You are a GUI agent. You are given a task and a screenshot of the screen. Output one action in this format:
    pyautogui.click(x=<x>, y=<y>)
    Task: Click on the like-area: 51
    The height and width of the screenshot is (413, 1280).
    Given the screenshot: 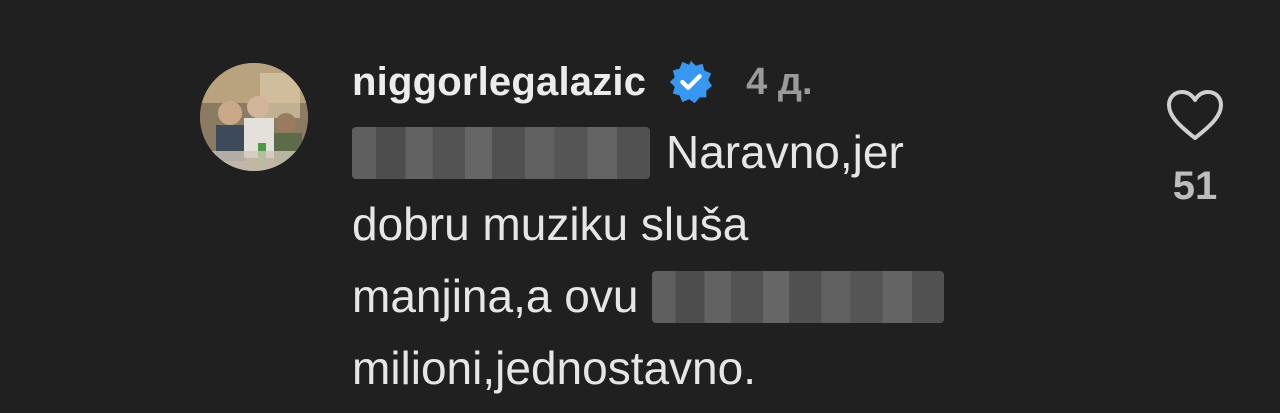 What is the action you would take?
    pyautogui.click(x=1195, y=148)
    